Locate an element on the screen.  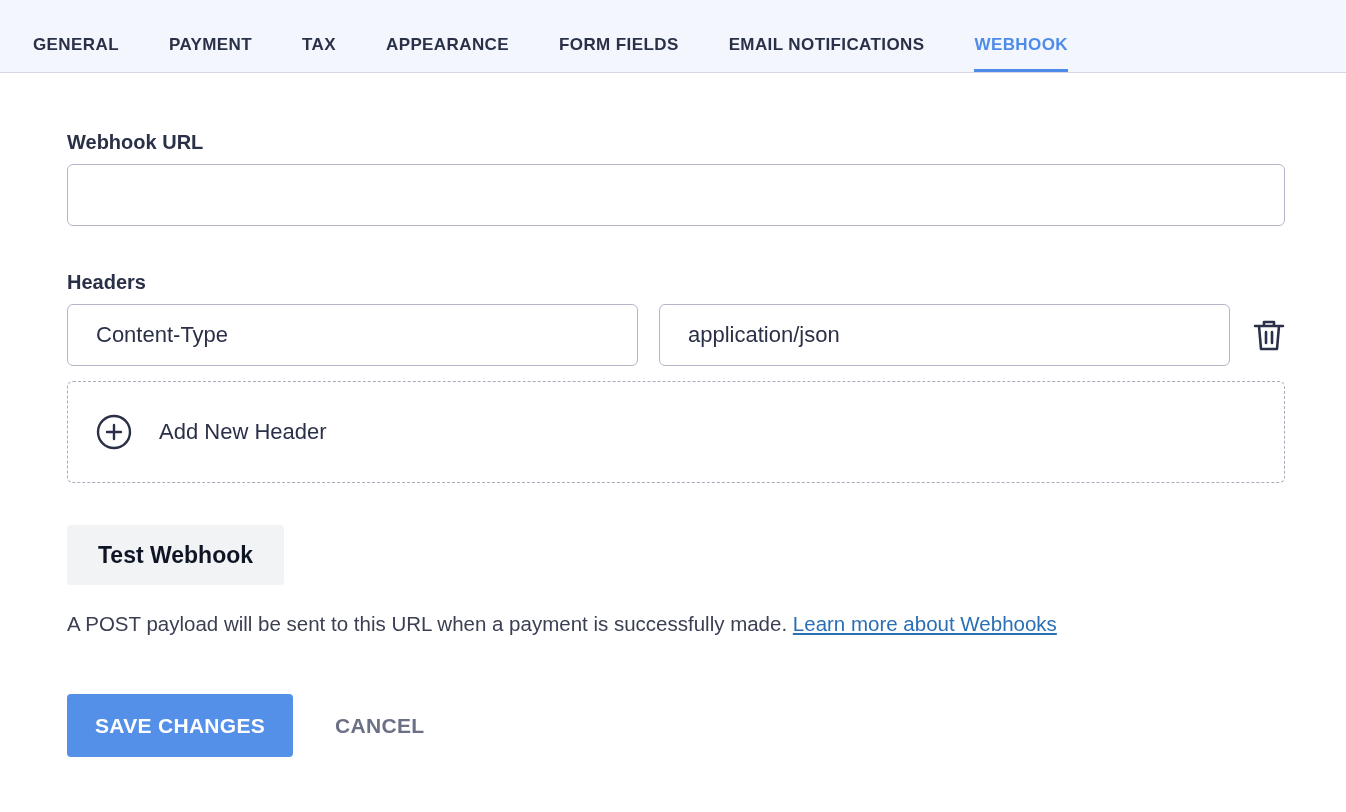
learn-more-link: Learn more about Webhooks is located at coordinates (924, 623).